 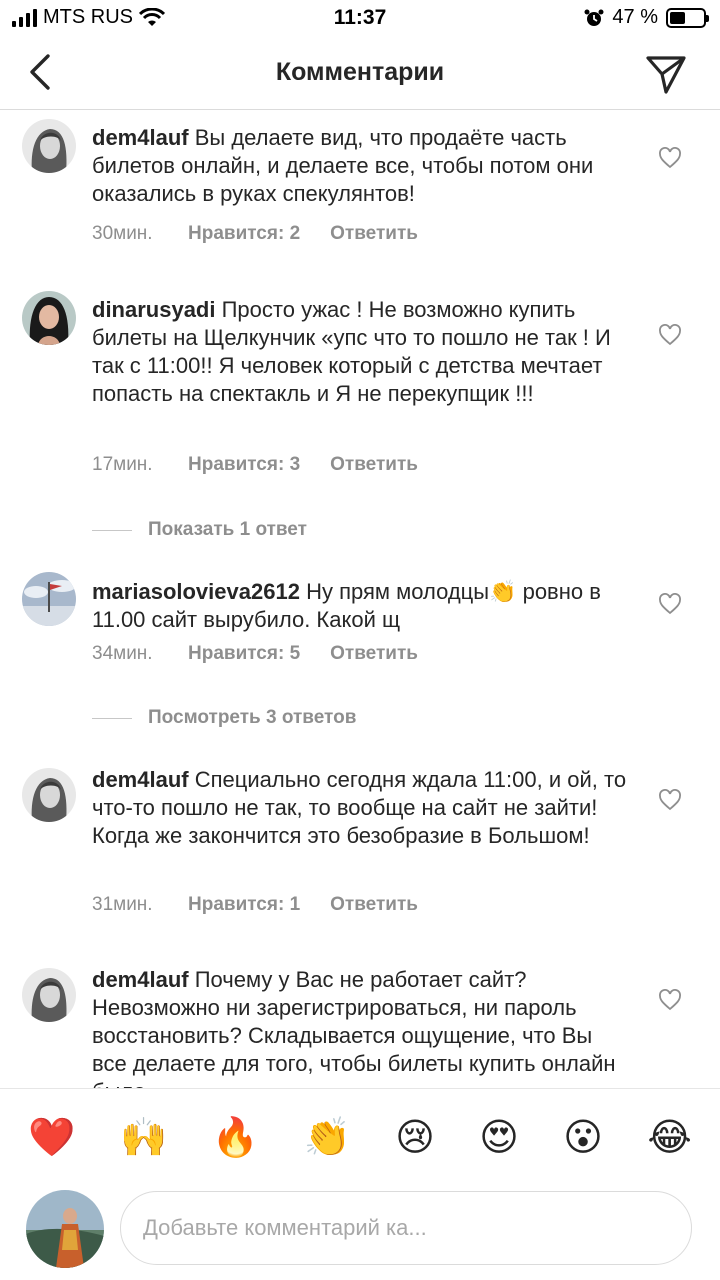 I want to click on comment-meta: 17мин. Нравится: 3 Ответить, so click(x=255, y=465).